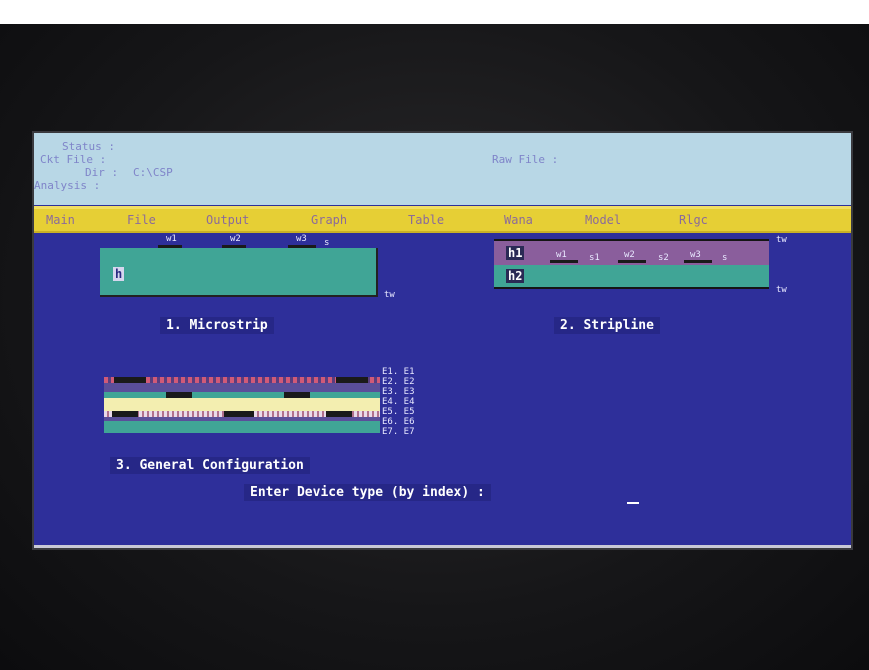 This screenshot has height=670, width=869. Describe the element at coordinates (398, 382) in the screenshot. I see `general-e2-label: E2. E2` at that location.